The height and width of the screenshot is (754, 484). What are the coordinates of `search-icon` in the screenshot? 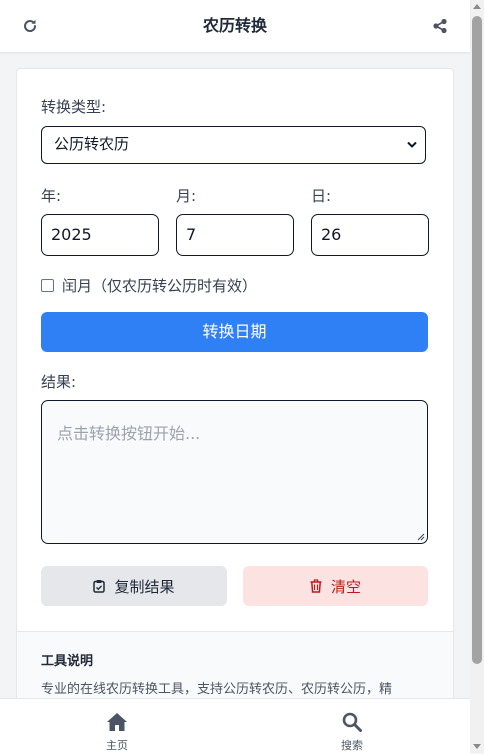 It's located at (352, 722).